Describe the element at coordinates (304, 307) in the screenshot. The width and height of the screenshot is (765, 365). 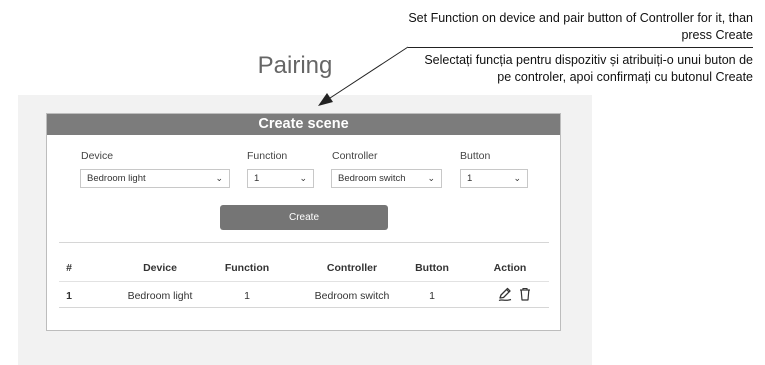
I see `table-bottom-divider` at that location.